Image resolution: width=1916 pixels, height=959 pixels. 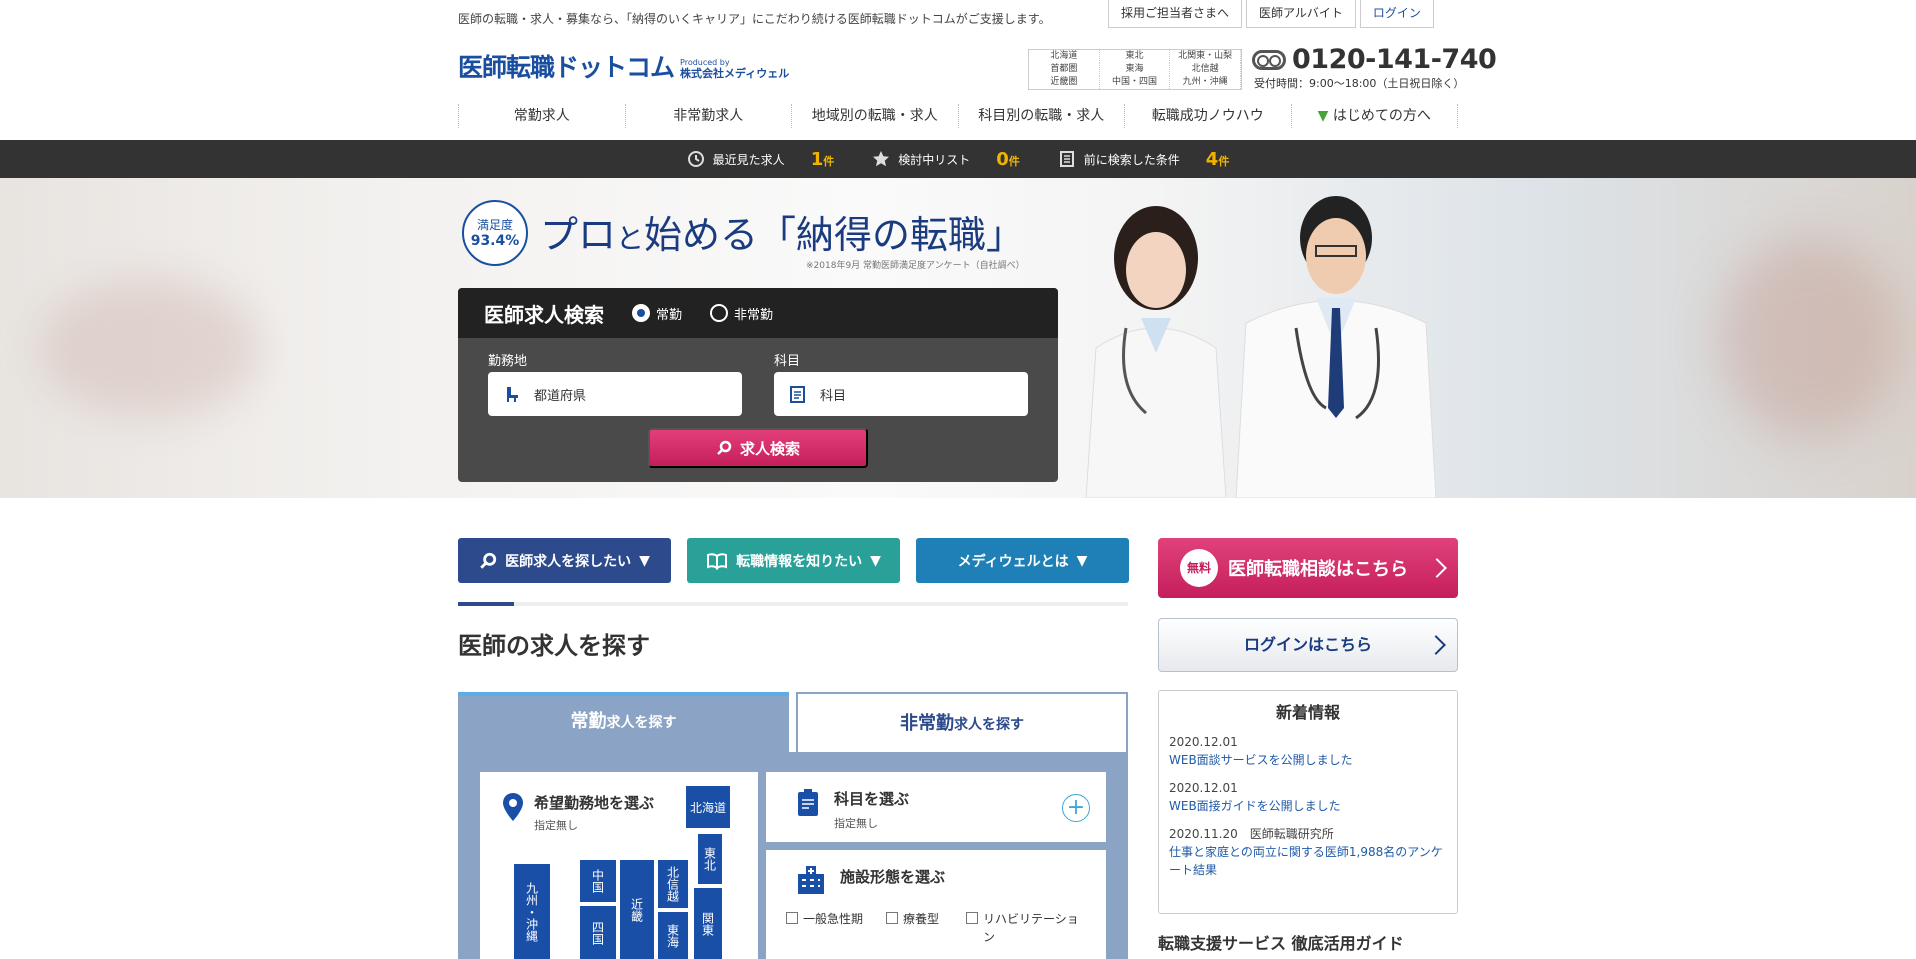 I want to click on nav-fulltime: 常勤求人, so click(x=541, y=116).